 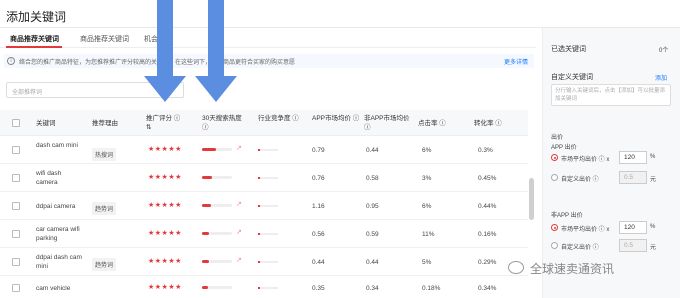 I want to click on tab-bar: 商品推荐关键词 商品推荐关键词 机会词, so click(x=268, y=38).